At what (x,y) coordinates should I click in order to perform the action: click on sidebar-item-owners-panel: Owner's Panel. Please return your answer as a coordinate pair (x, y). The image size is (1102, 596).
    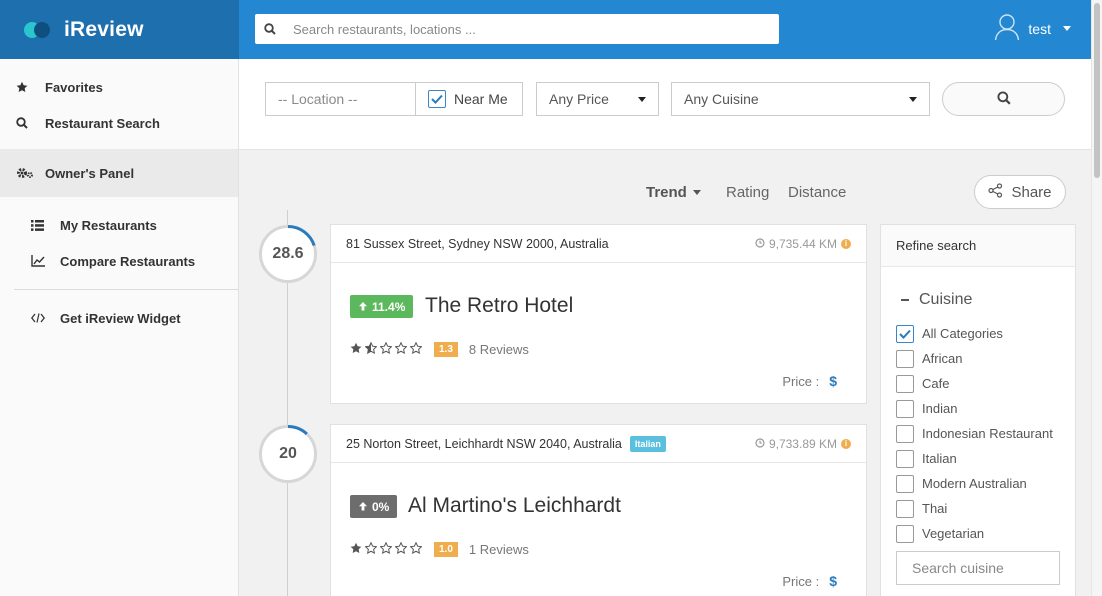
    Looking at the image, I should click on (119, 173).